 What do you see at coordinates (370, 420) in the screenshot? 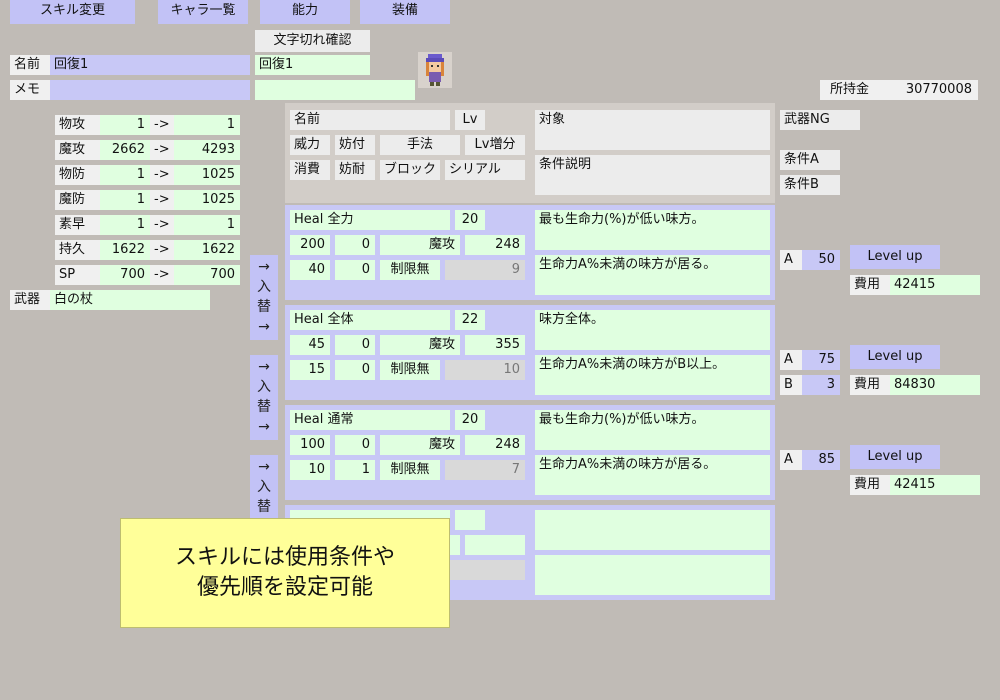
I see `skill-name: Heal 通常` at bounding box center [370, 420].